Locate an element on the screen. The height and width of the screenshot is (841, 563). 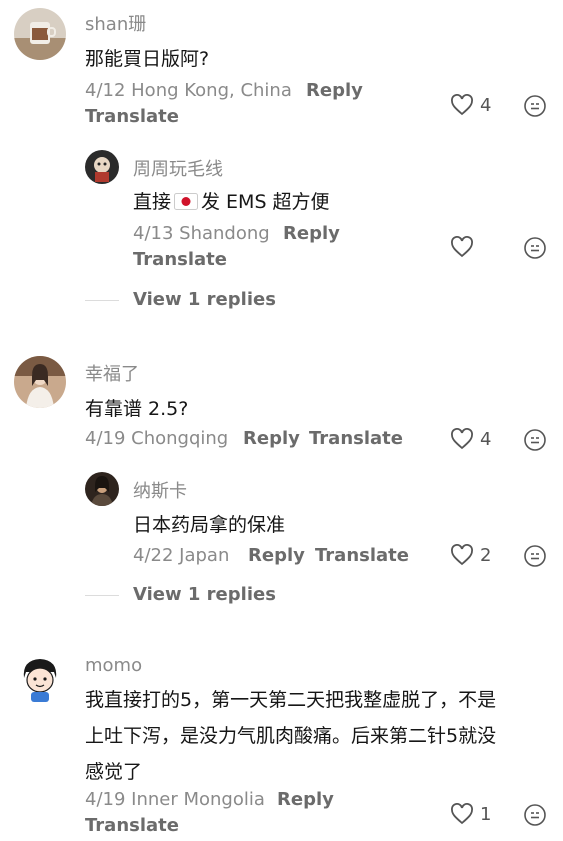
comment-text-line: 感觉了 is located at coordinates (114, 772).